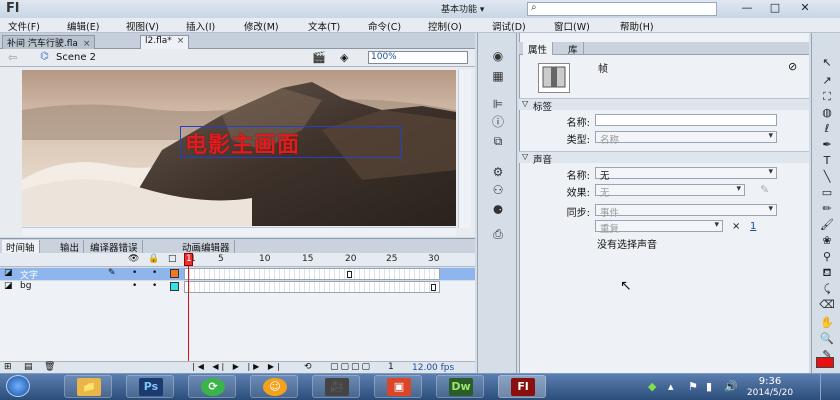 The width and height of the screenshot is (840, 400). Describe the element at coordinates (792, 66) in the screenshot. I see `help-icon: ⊘` at that location.